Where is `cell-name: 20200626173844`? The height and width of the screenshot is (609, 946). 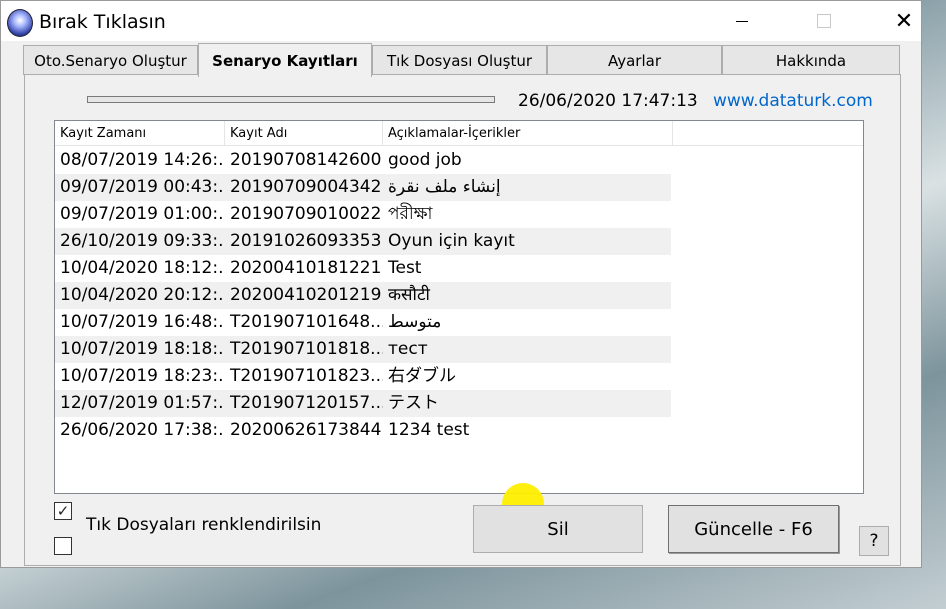 cell-name: 20200626173844 is located at coordinates (306, 430).